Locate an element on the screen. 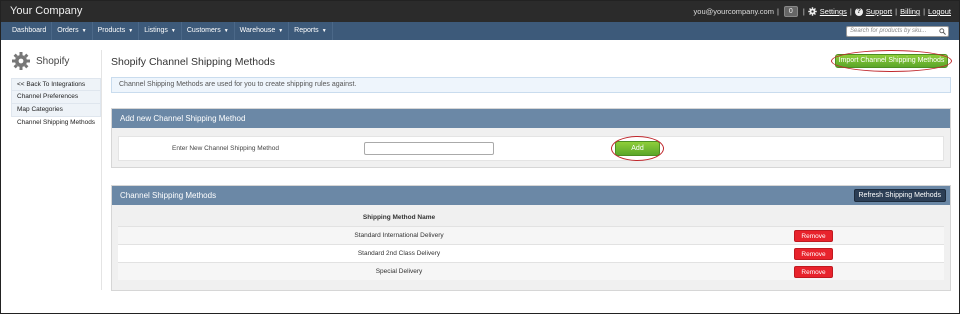  notification-count: 0 is located at coordinates (790, 11).